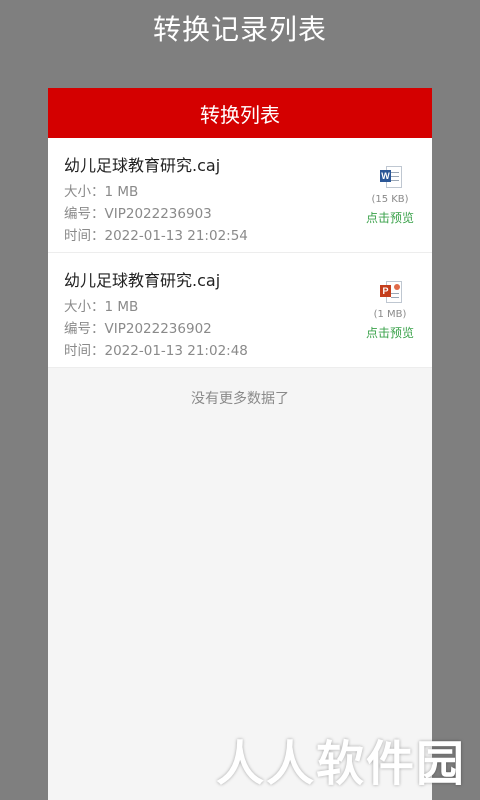  I want to click on time-row: 时间：2022-01-13 21:02:54, so click(156, 234).